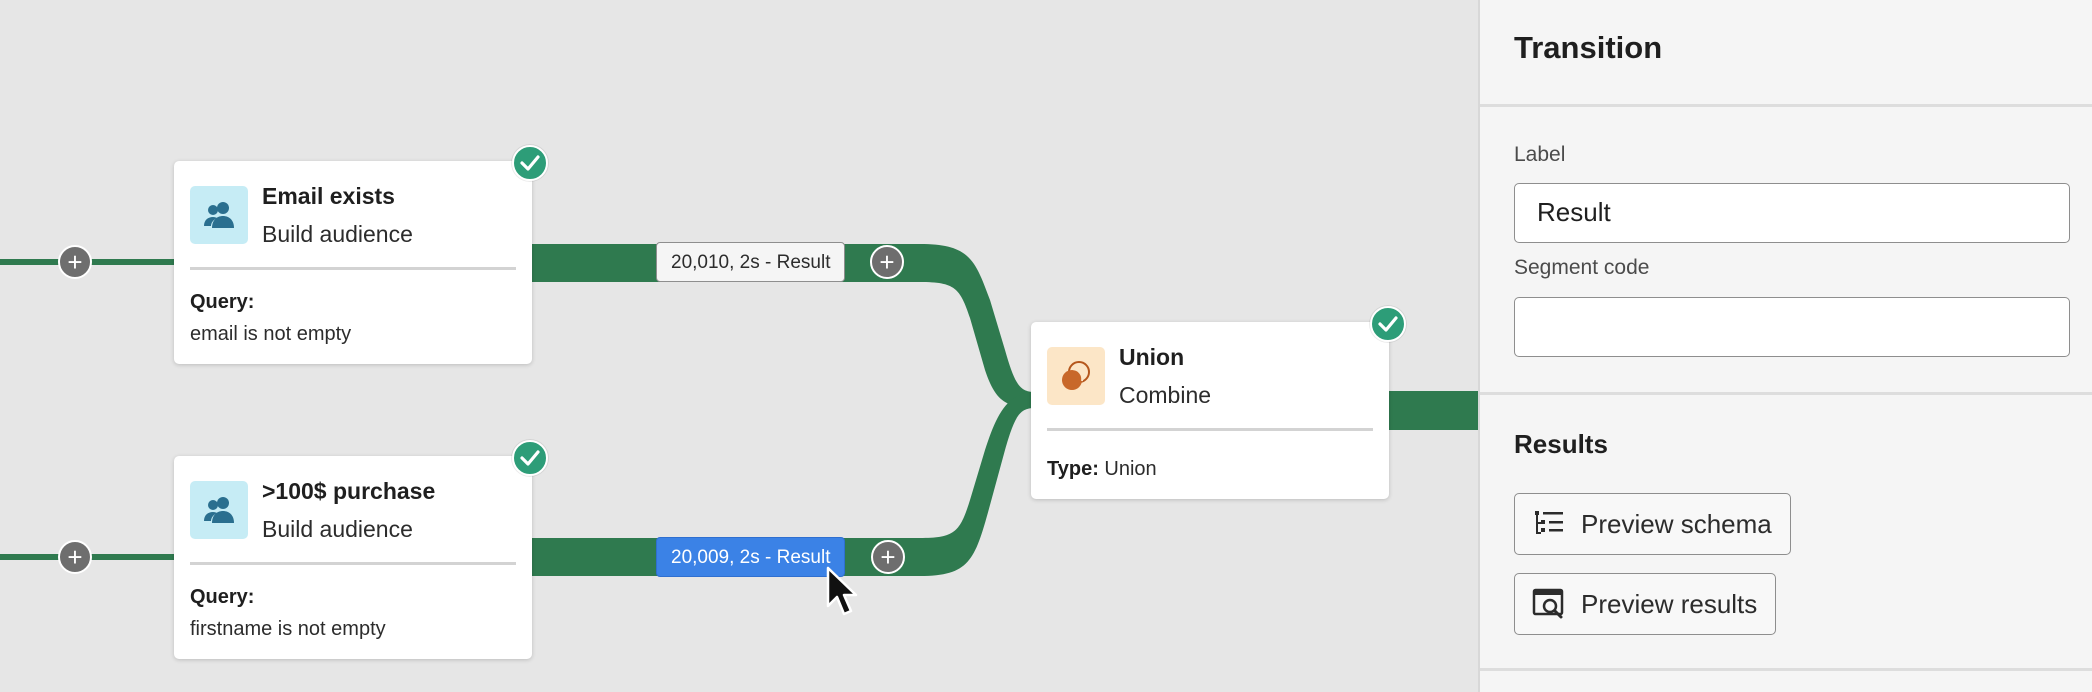  I want to click on node-title: Email exists, so click(328, 196).